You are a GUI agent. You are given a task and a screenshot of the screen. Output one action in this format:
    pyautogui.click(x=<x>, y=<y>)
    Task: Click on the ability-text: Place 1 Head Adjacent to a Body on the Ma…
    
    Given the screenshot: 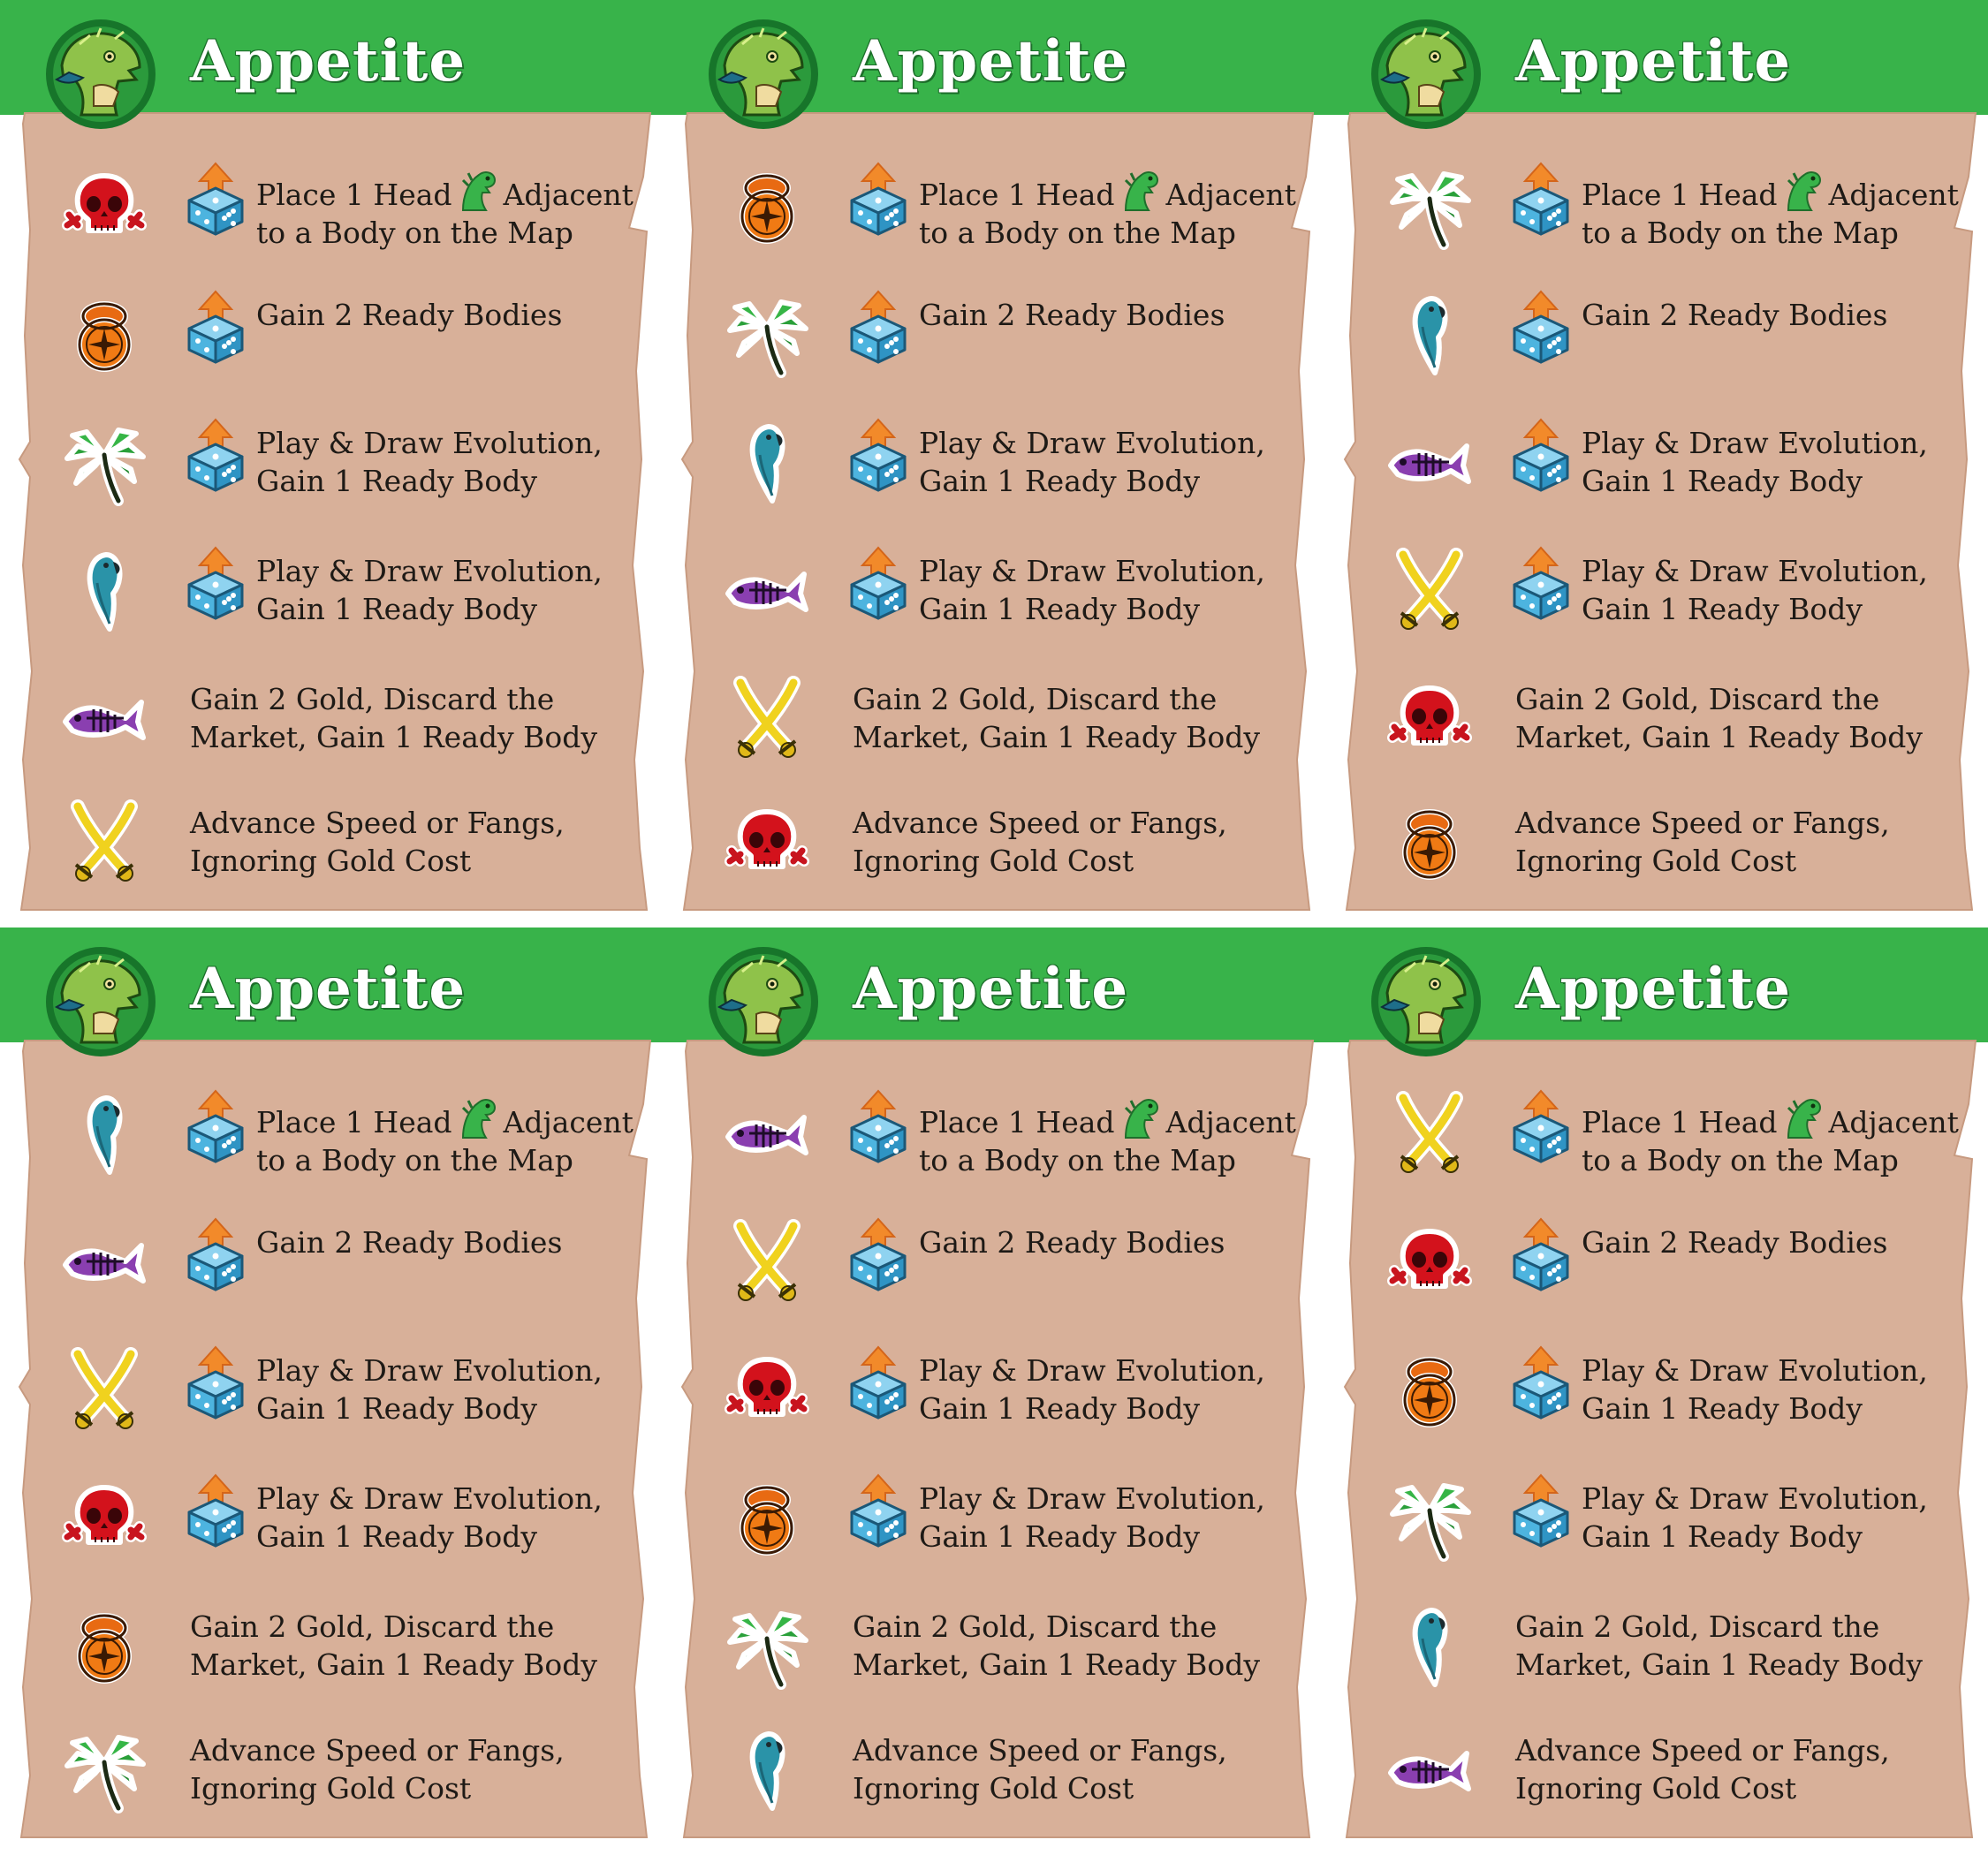 What is the action you would take?
    pyautogui.click(x=1770, y=1137)
    